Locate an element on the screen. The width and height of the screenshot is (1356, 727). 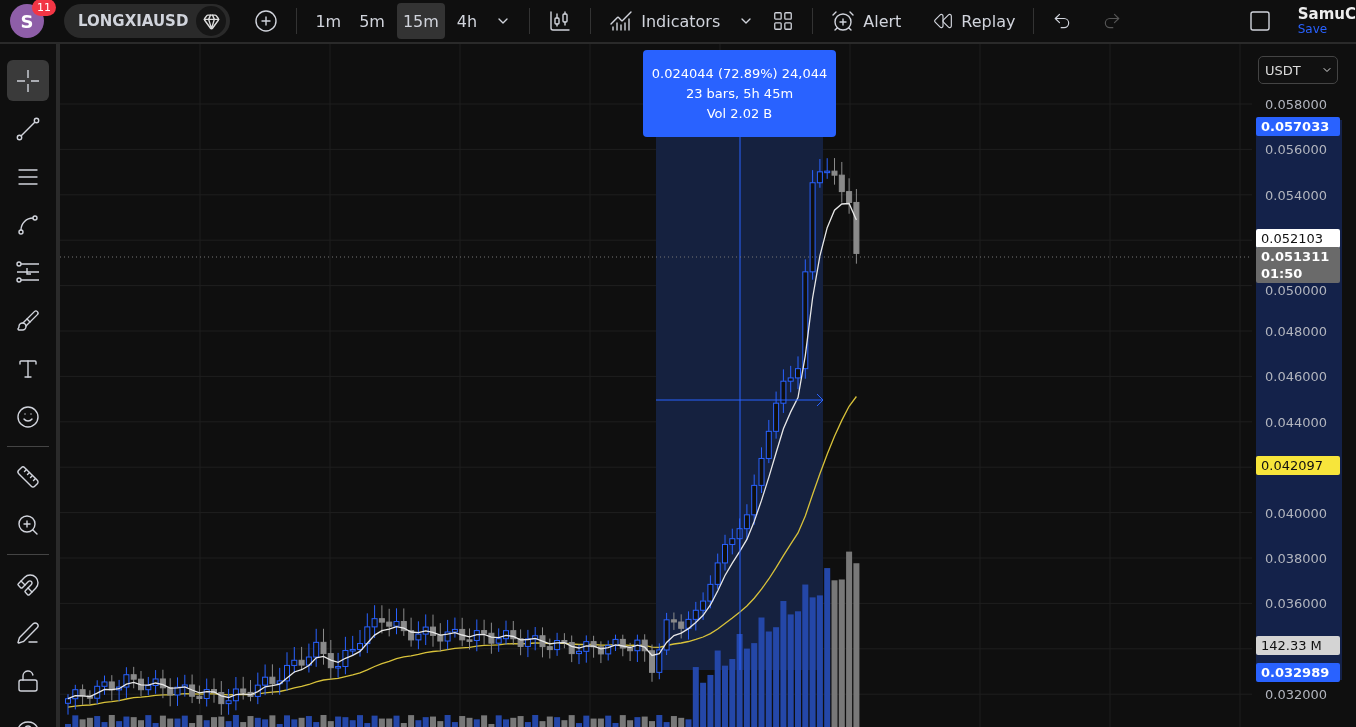
timeframe-tab: 15m is located at coordinates (420, 21).